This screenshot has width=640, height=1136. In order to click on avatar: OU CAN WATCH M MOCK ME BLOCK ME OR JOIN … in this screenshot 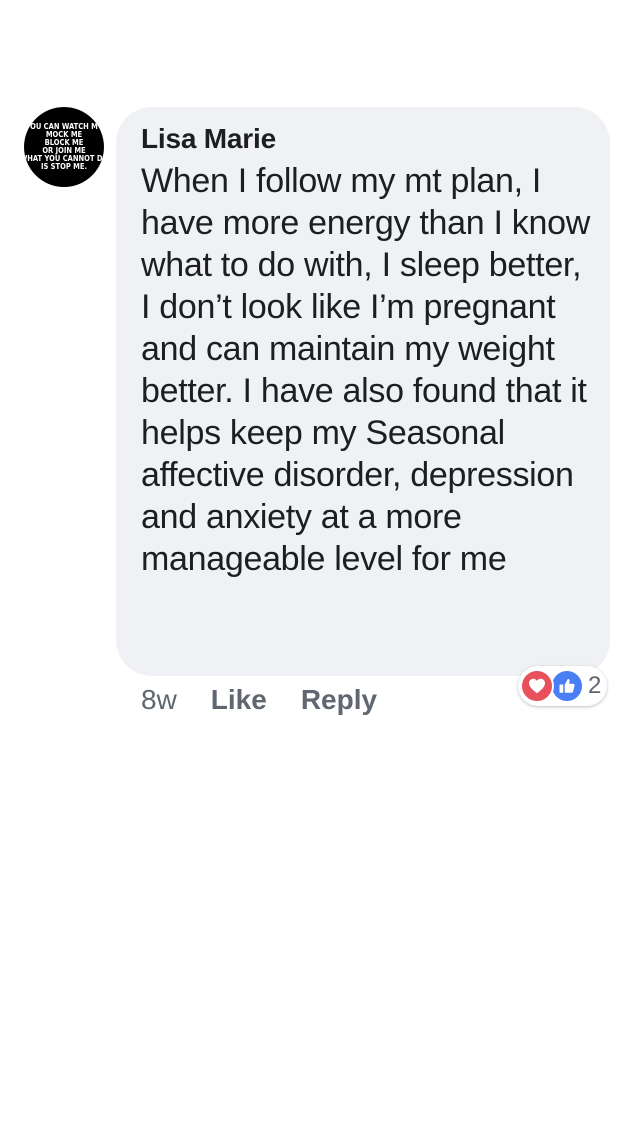, I will do `click(64, 147)`.